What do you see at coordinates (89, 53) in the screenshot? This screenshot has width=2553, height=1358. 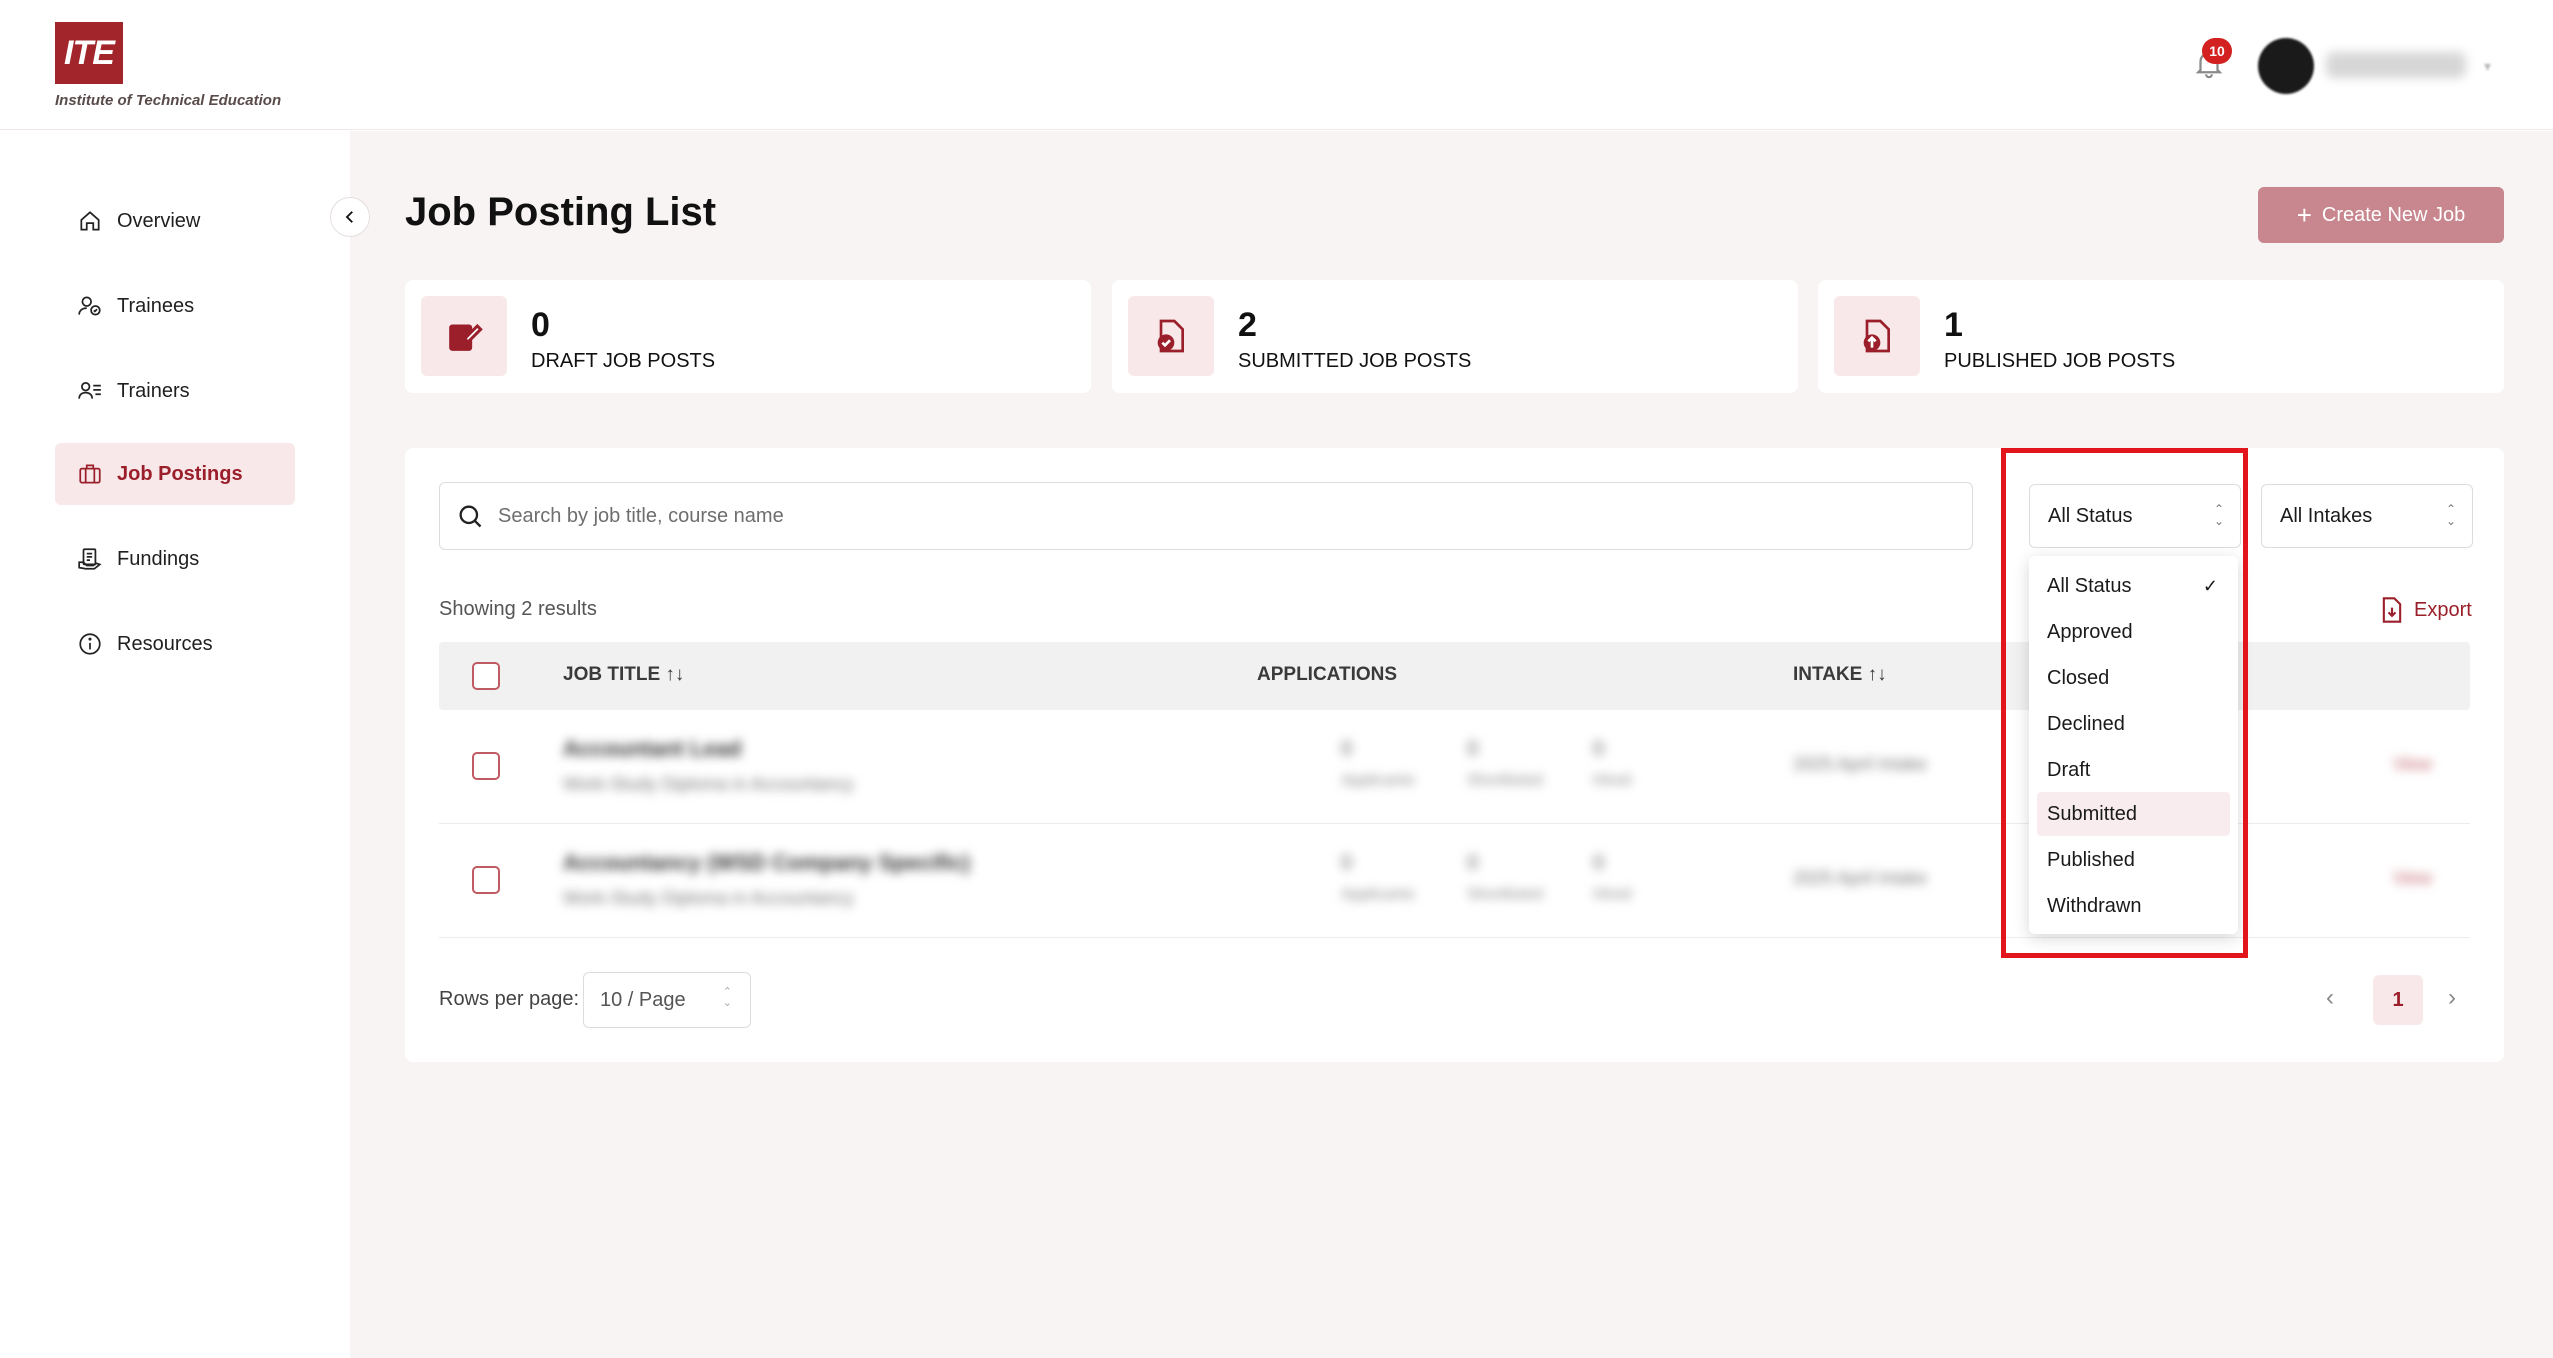 I see `ite-logo: ITE` at bounding box center [89, 53].